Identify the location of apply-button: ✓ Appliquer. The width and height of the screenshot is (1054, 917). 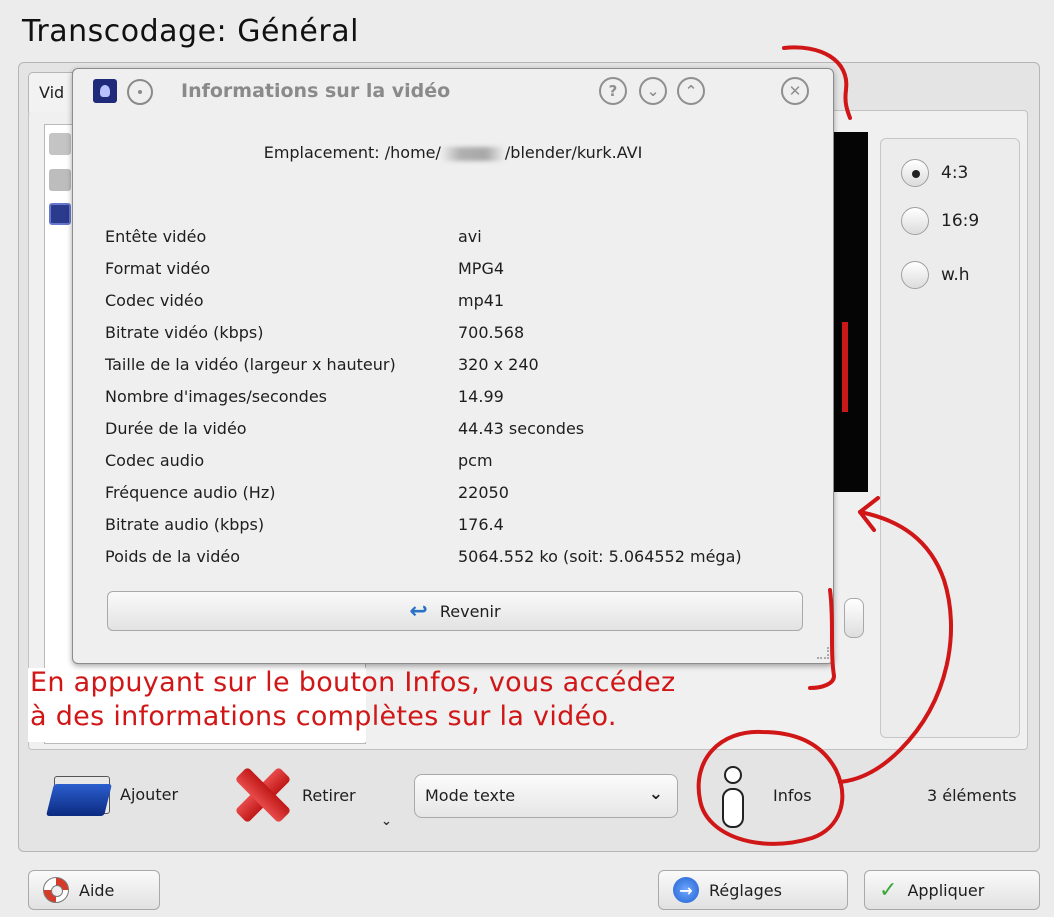
(952, 890).